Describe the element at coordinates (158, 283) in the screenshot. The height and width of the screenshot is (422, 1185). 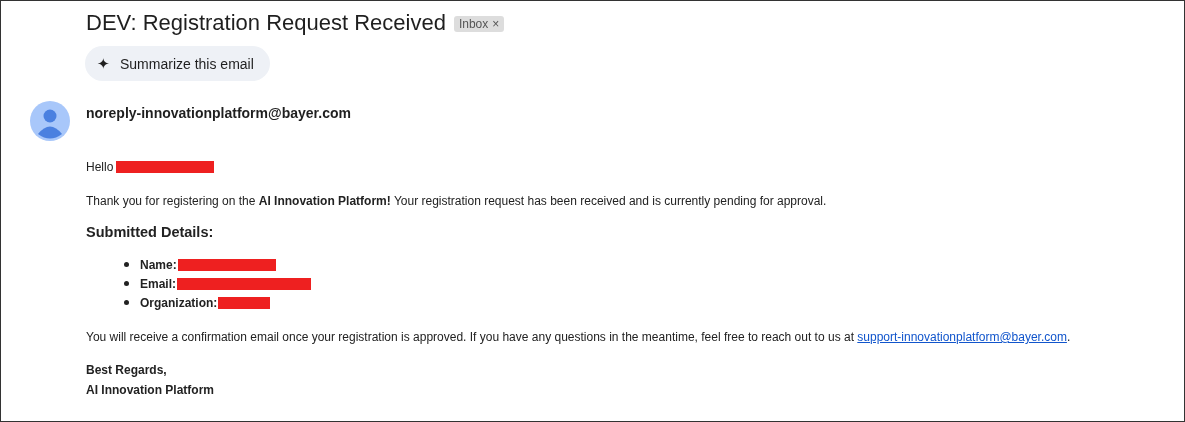
I see `detail-label: Email:` at that location.